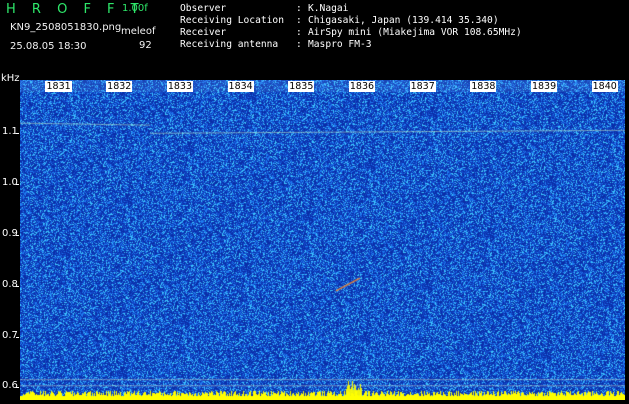  What do you see at coordinates (415, 32) in the screenshot?
I see `info-value: AirSpy mini (Miakejima VOR 108.65MHz)` at bounding box center [415, 32].